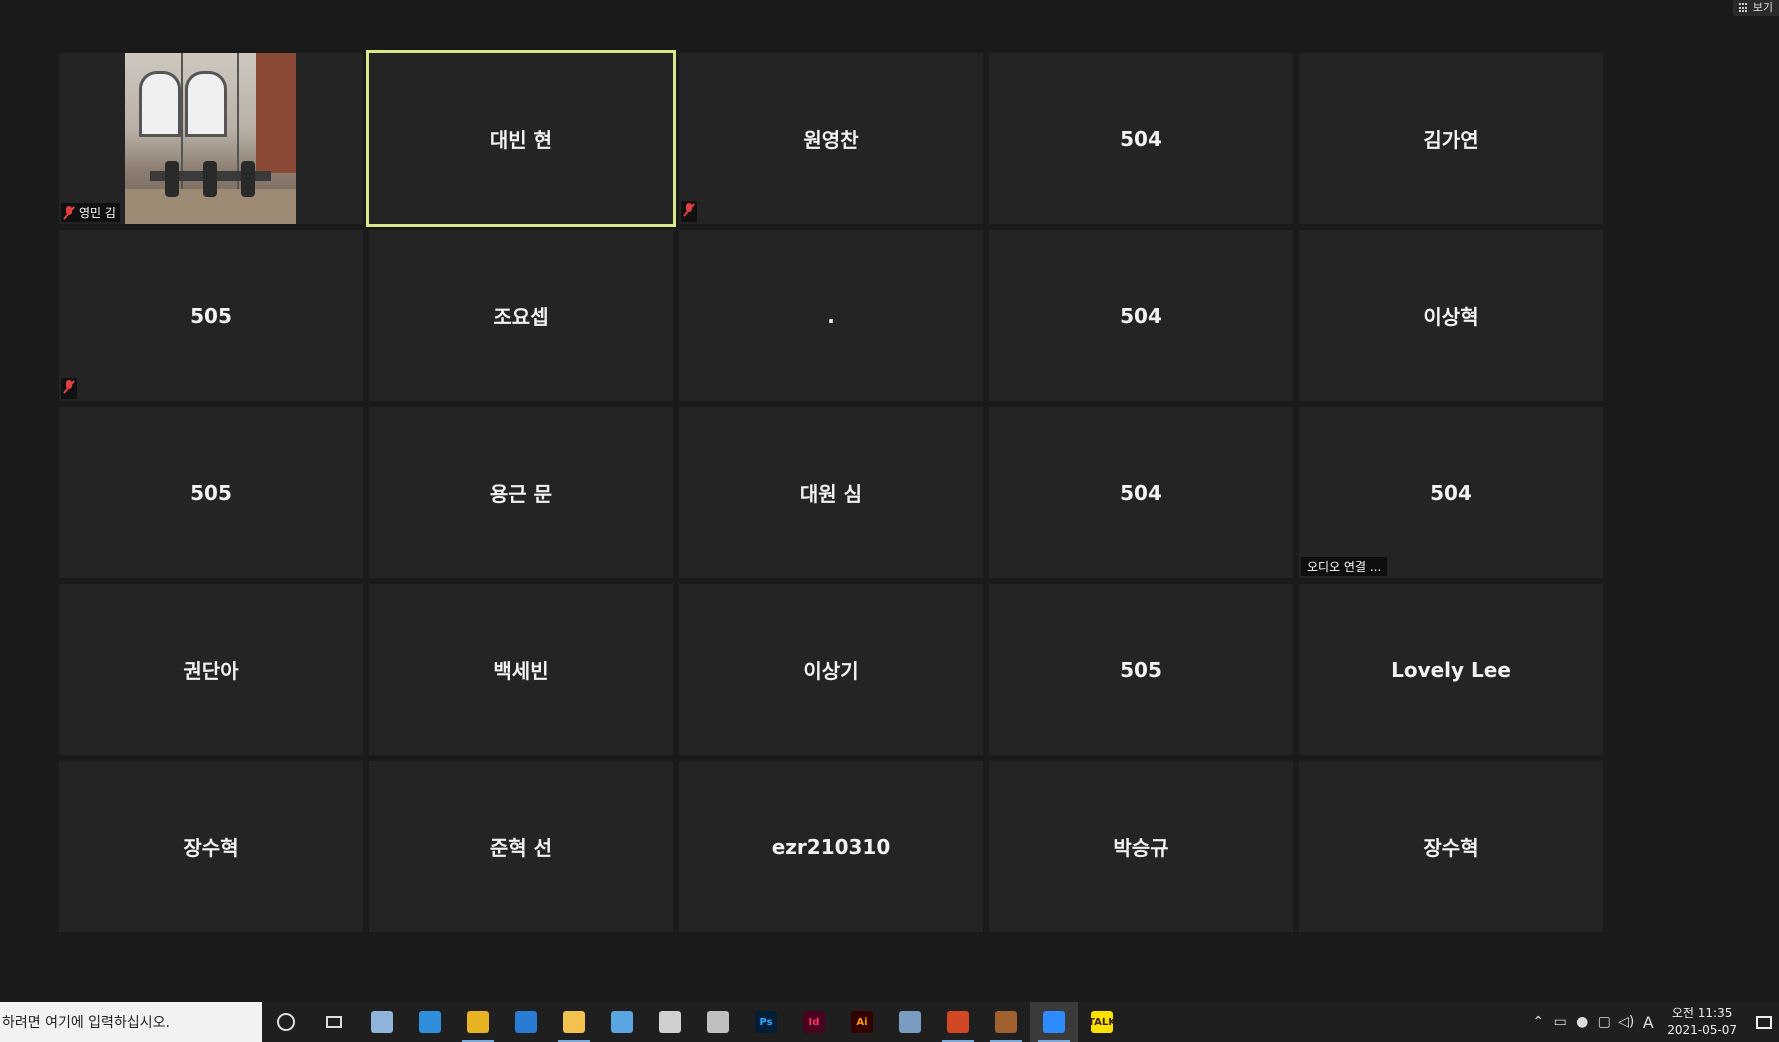 The width and height of the screenshot is (1779, 1042). I want to click on participant-tile: 박승규, so click(1141, 846).